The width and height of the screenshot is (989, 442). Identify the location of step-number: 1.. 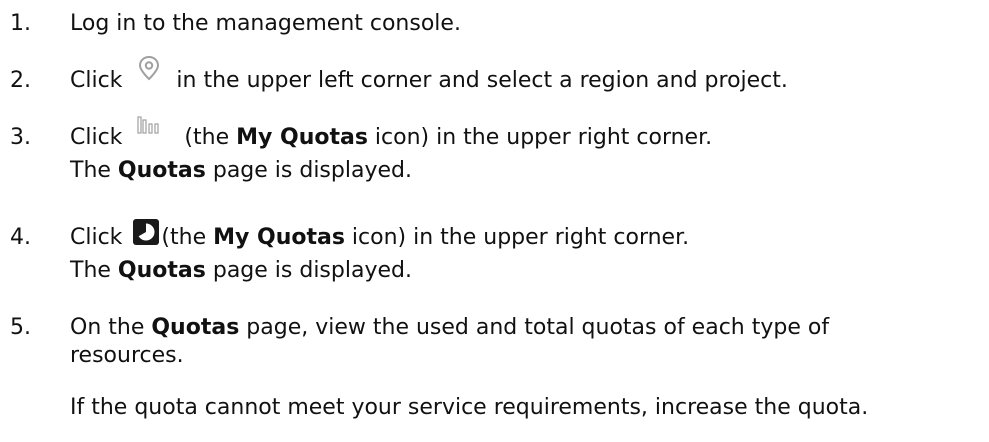
(20, 23).